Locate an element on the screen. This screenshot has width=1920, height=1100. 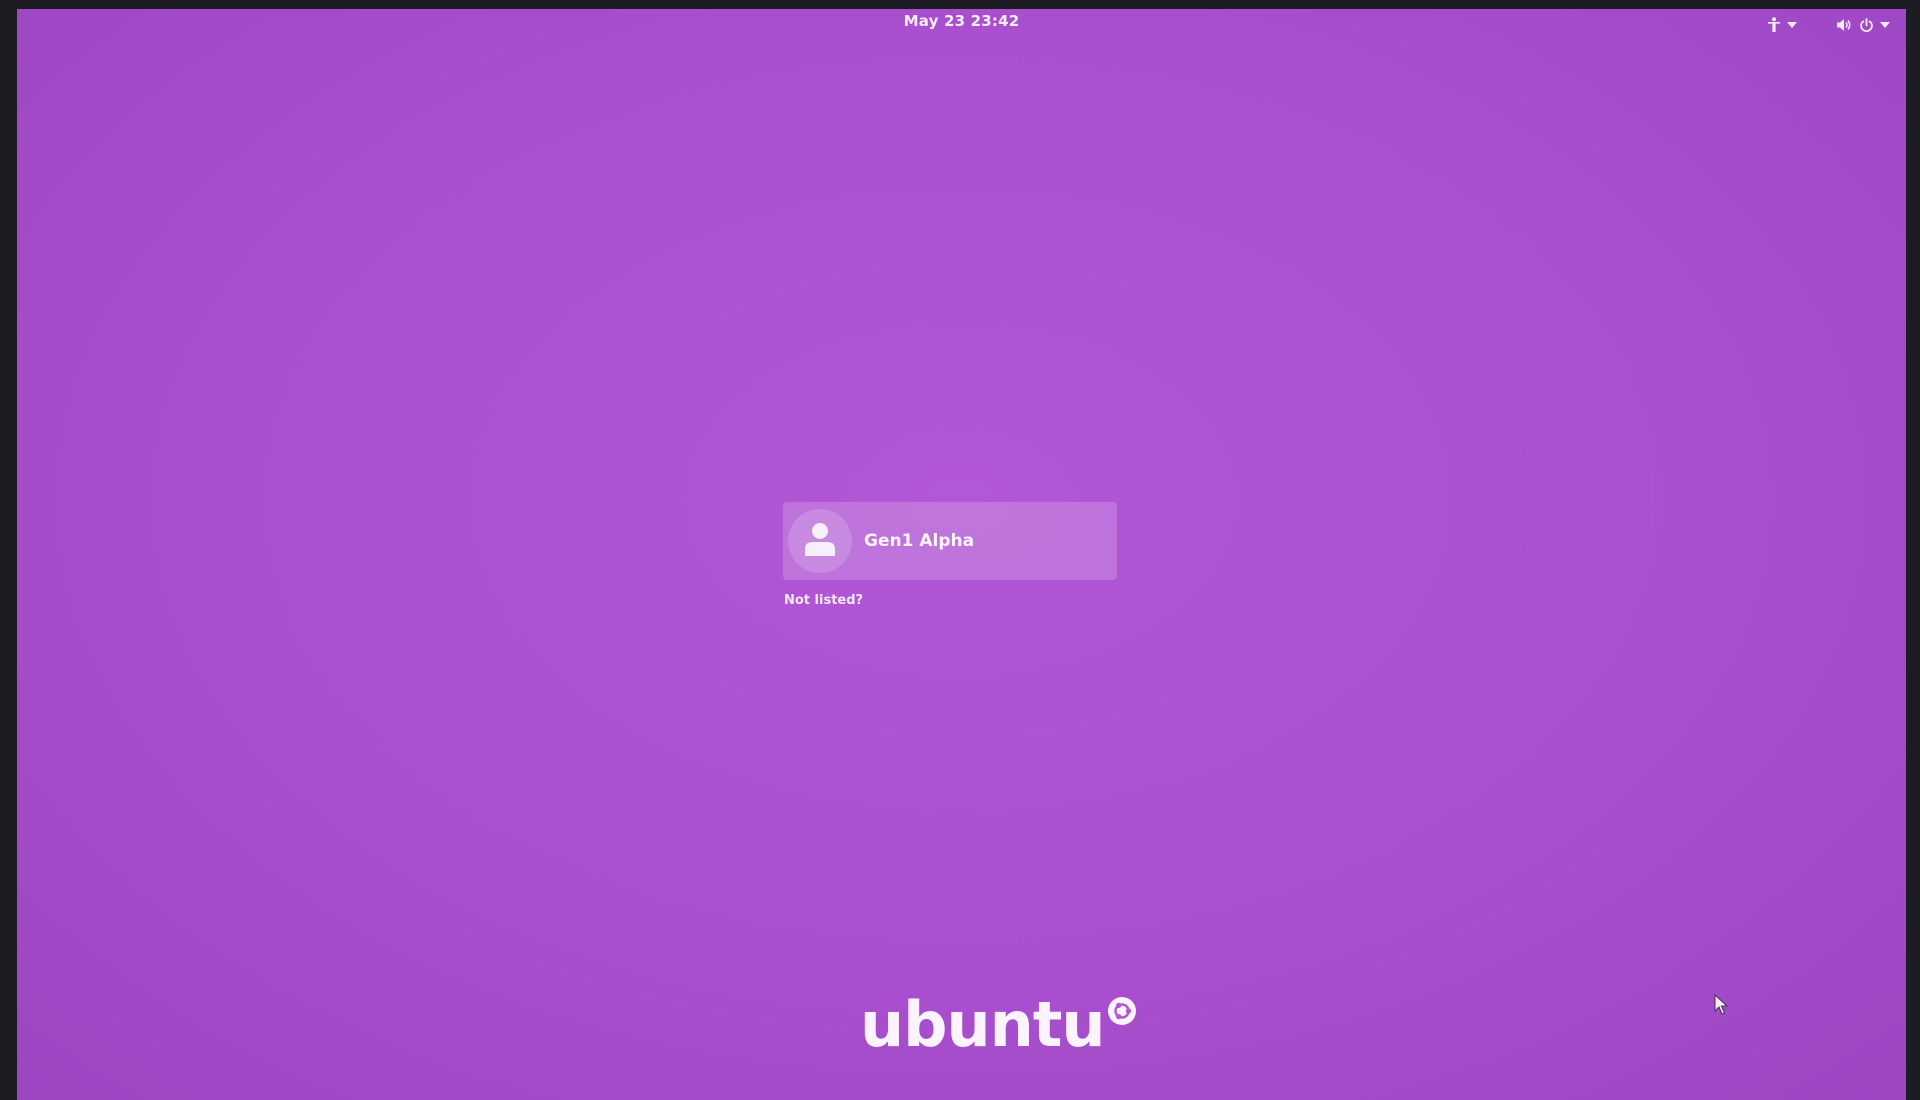
top-bar: May 23 23:42 is located at coordinates (961, 24).